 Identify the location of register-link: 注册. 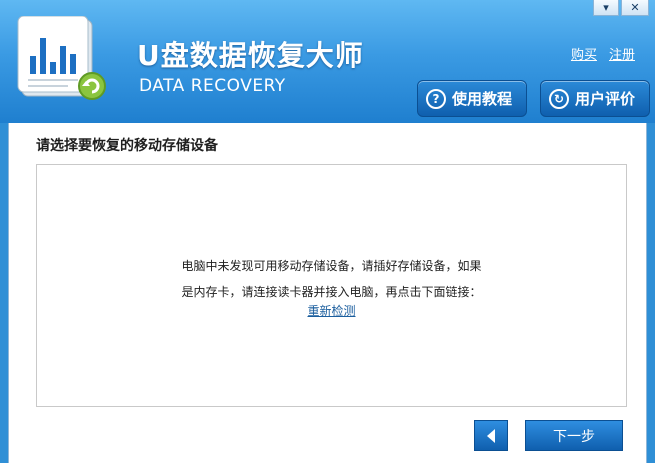
(622, 53).